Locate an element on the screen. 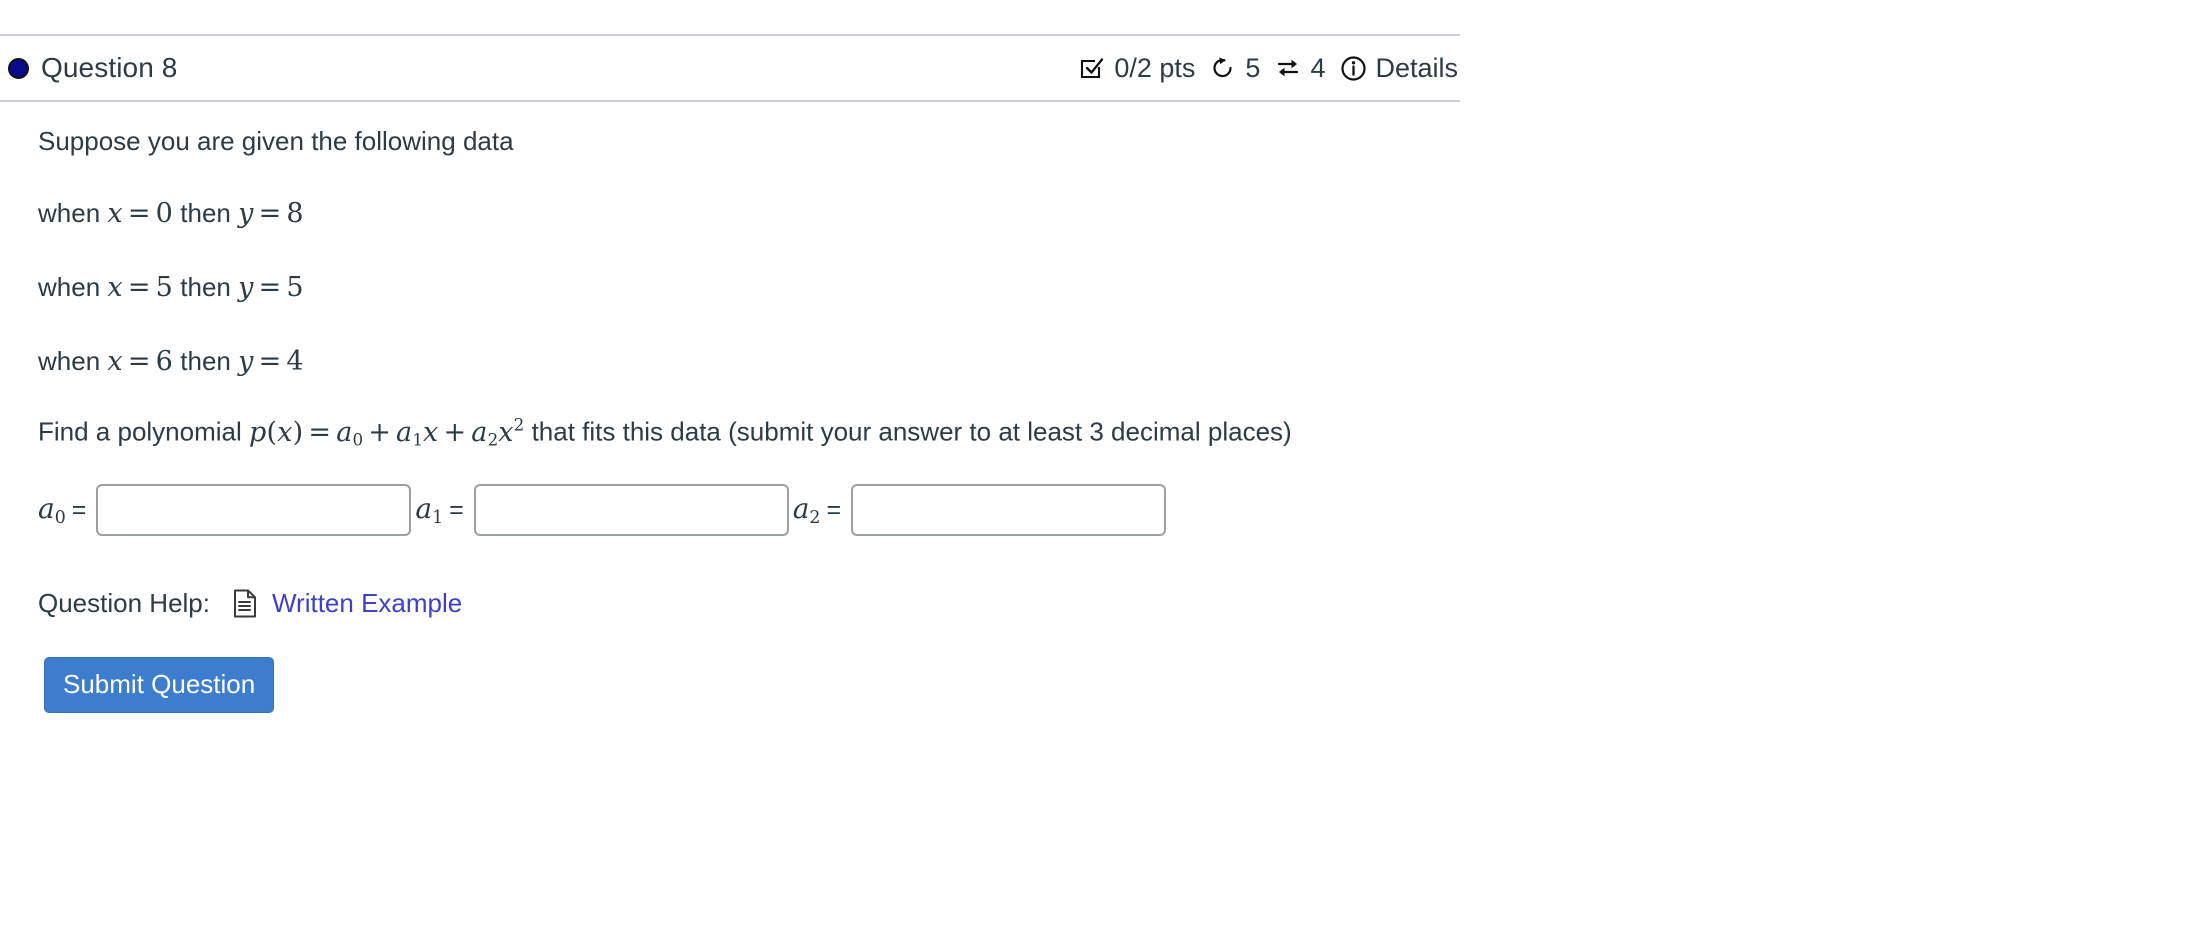 The width and height of the screenshot is (2211, 947). formula-x2: x is located at coordinates (431, 432).